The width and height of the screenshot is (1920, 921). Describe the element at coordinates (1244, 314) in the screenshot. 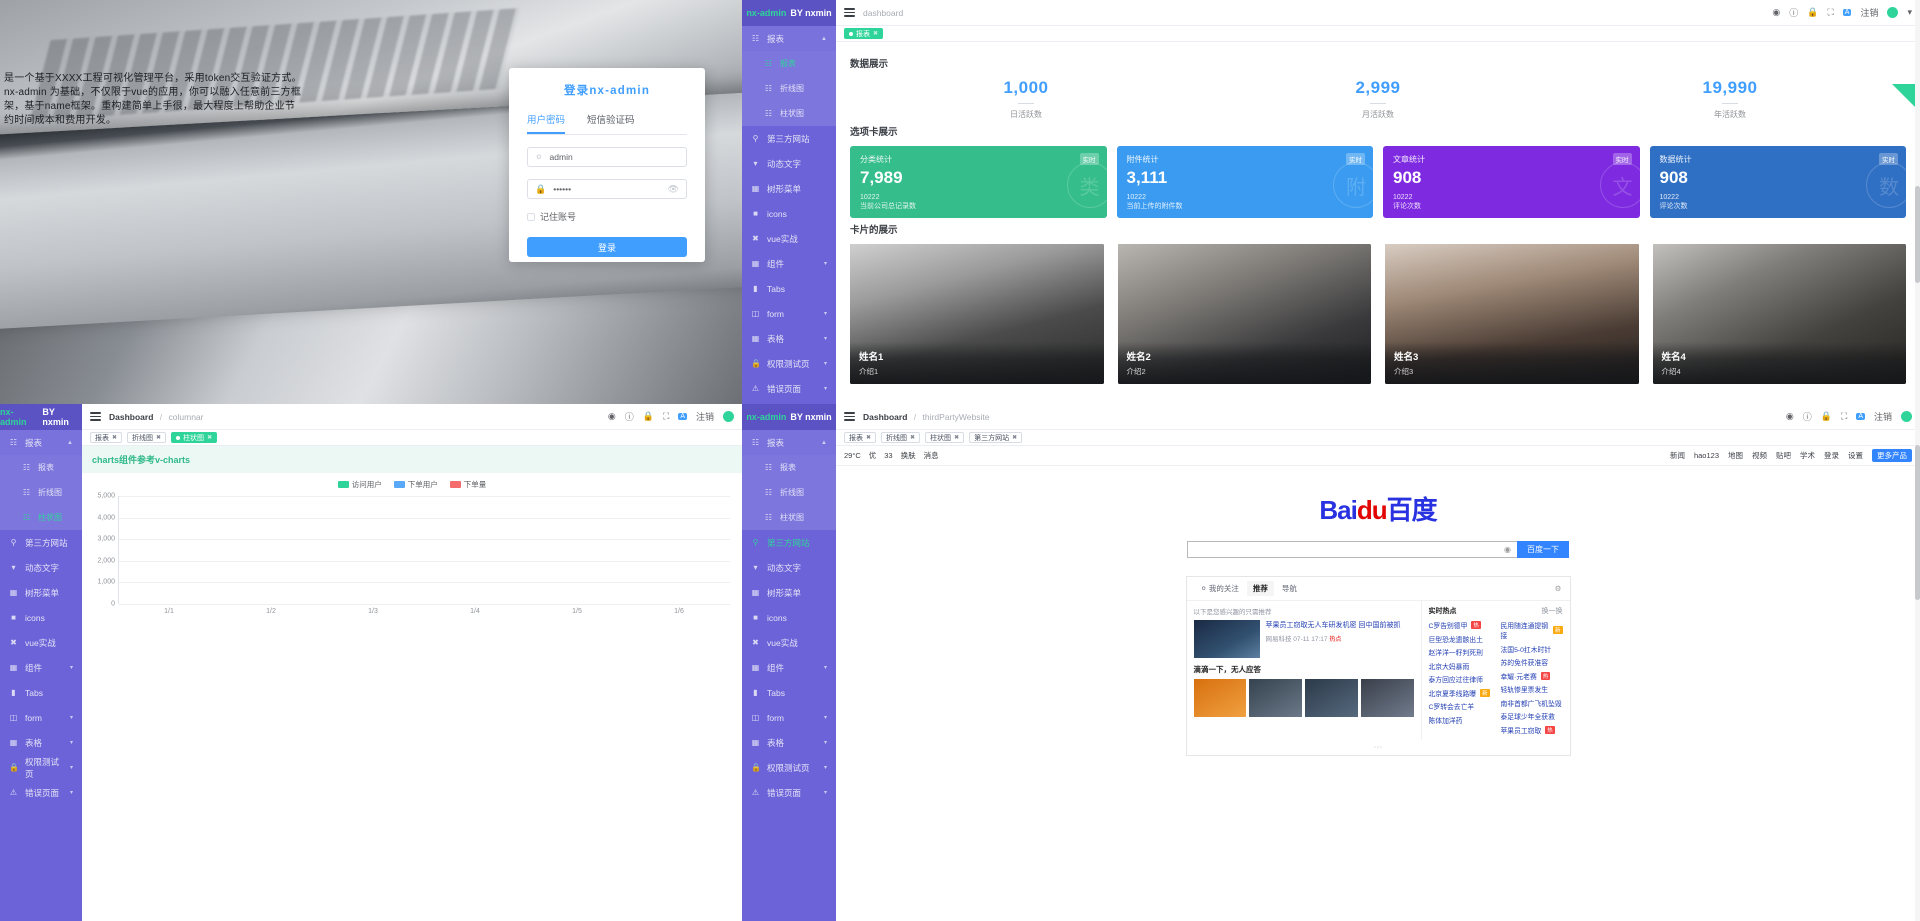

I see `person-card: 姓名2 介绍2` at that location.